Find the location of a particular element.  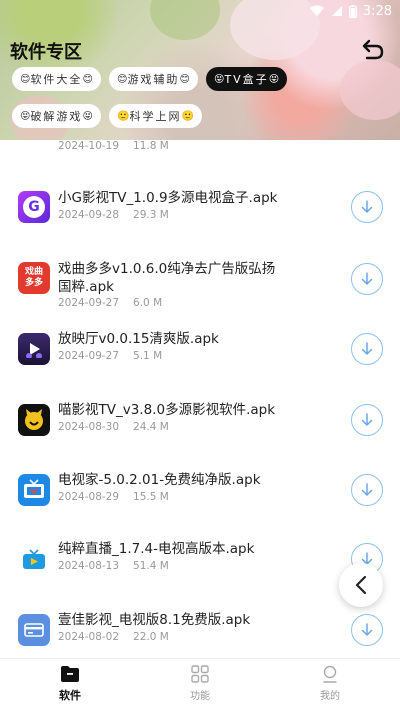

app-date: 2024-08-30 is located at coordinates (89, 427).